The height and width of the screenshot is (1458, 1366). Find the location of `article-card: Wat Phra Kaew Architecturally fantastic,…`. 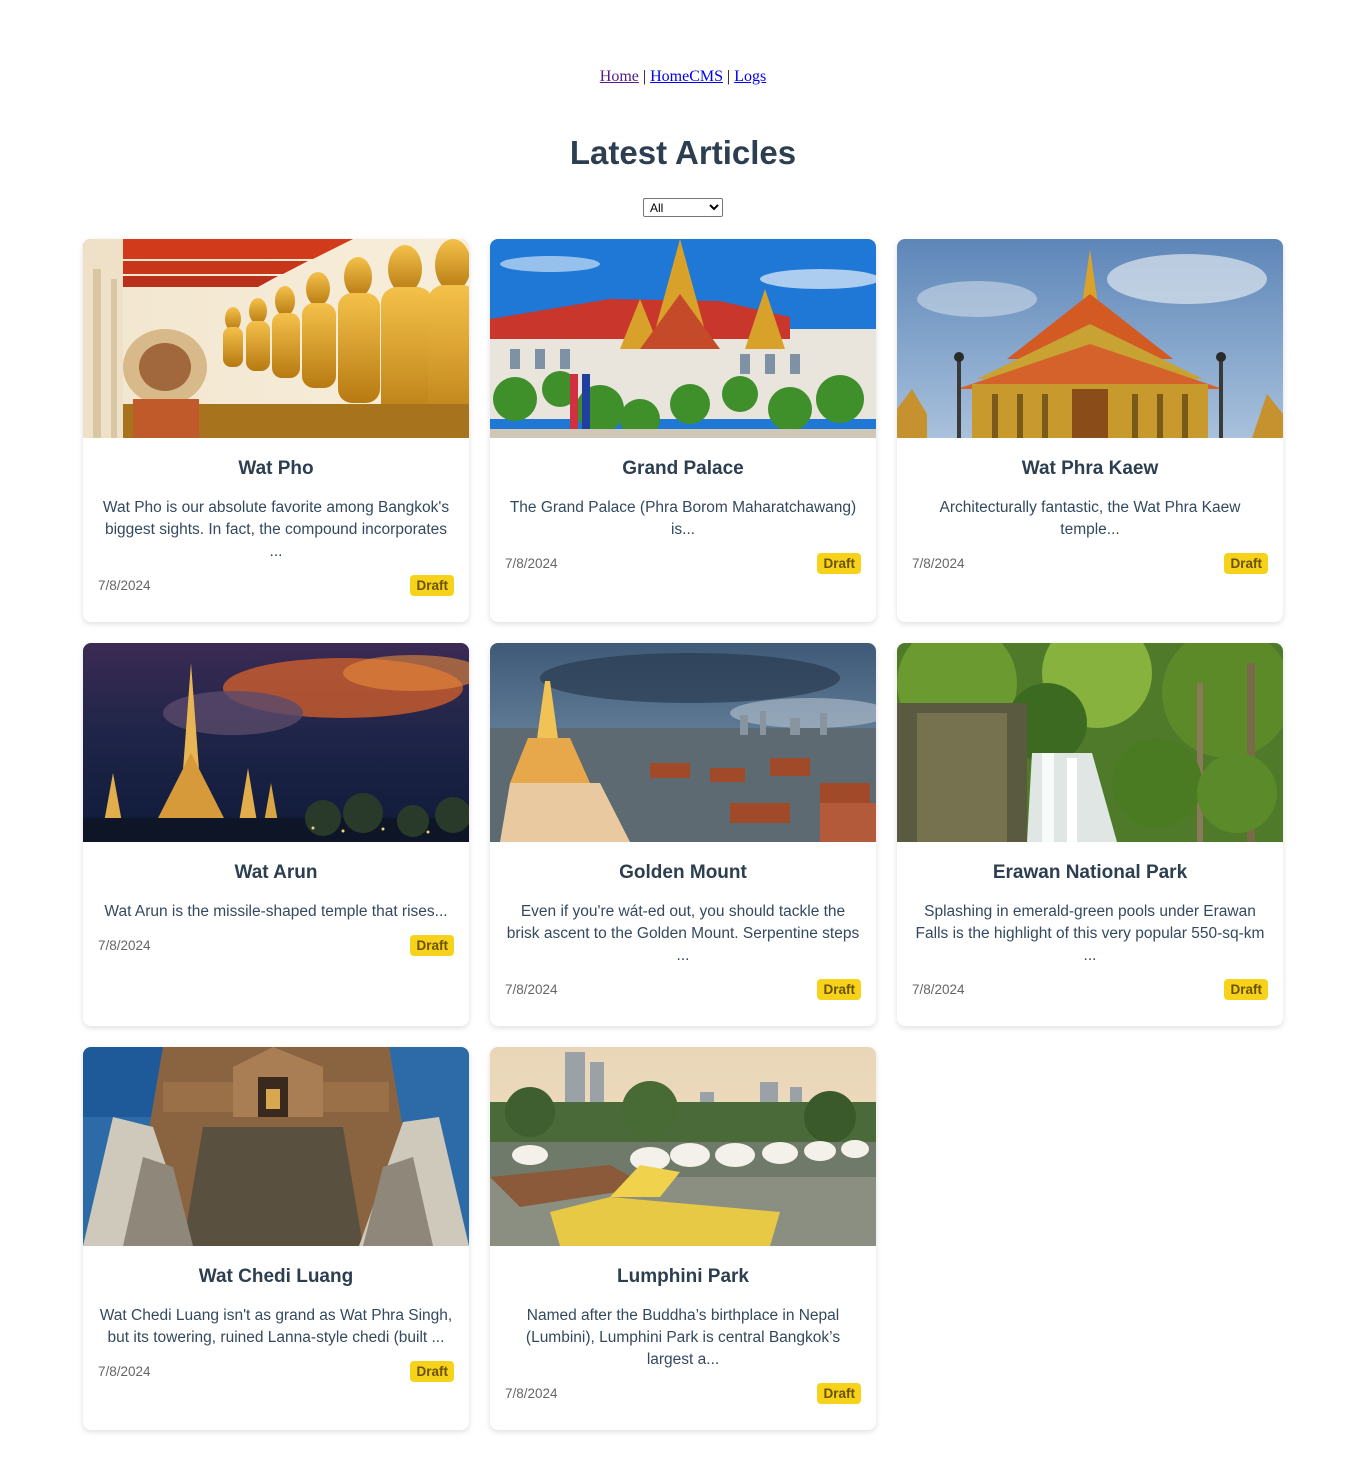

article-card: Wat Phra Kaew Architecturally fantastic,… is located at coordinates (1090, 430).